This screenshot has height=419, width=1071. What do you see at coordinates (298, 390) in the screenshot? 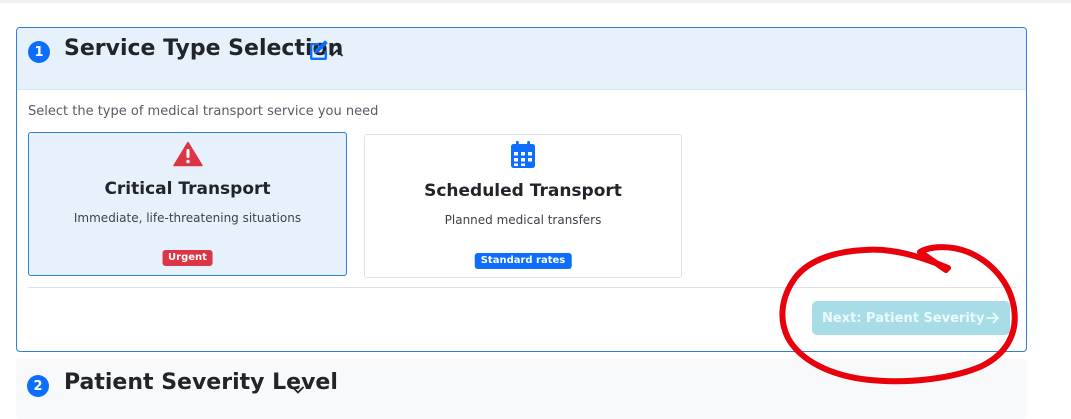
I see `chevron-down-icon` at bounding box center [298, 390].